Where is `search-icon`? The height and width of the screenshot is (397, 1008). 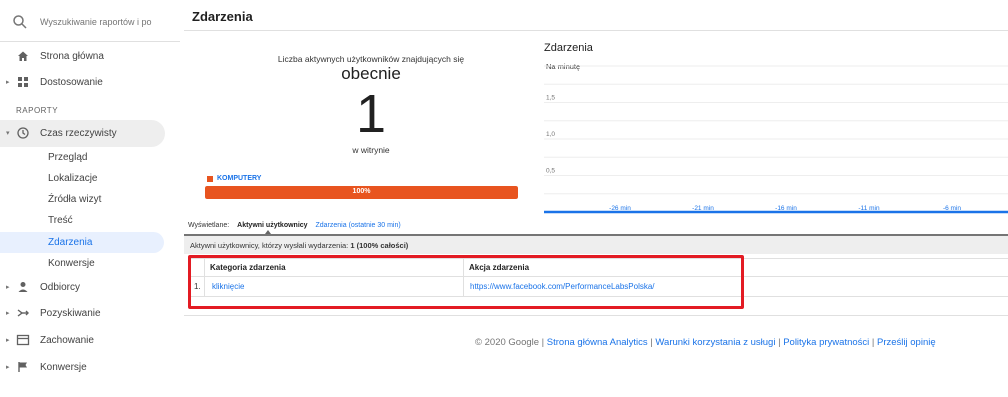
search-icon is located at coordinates (20, 22).